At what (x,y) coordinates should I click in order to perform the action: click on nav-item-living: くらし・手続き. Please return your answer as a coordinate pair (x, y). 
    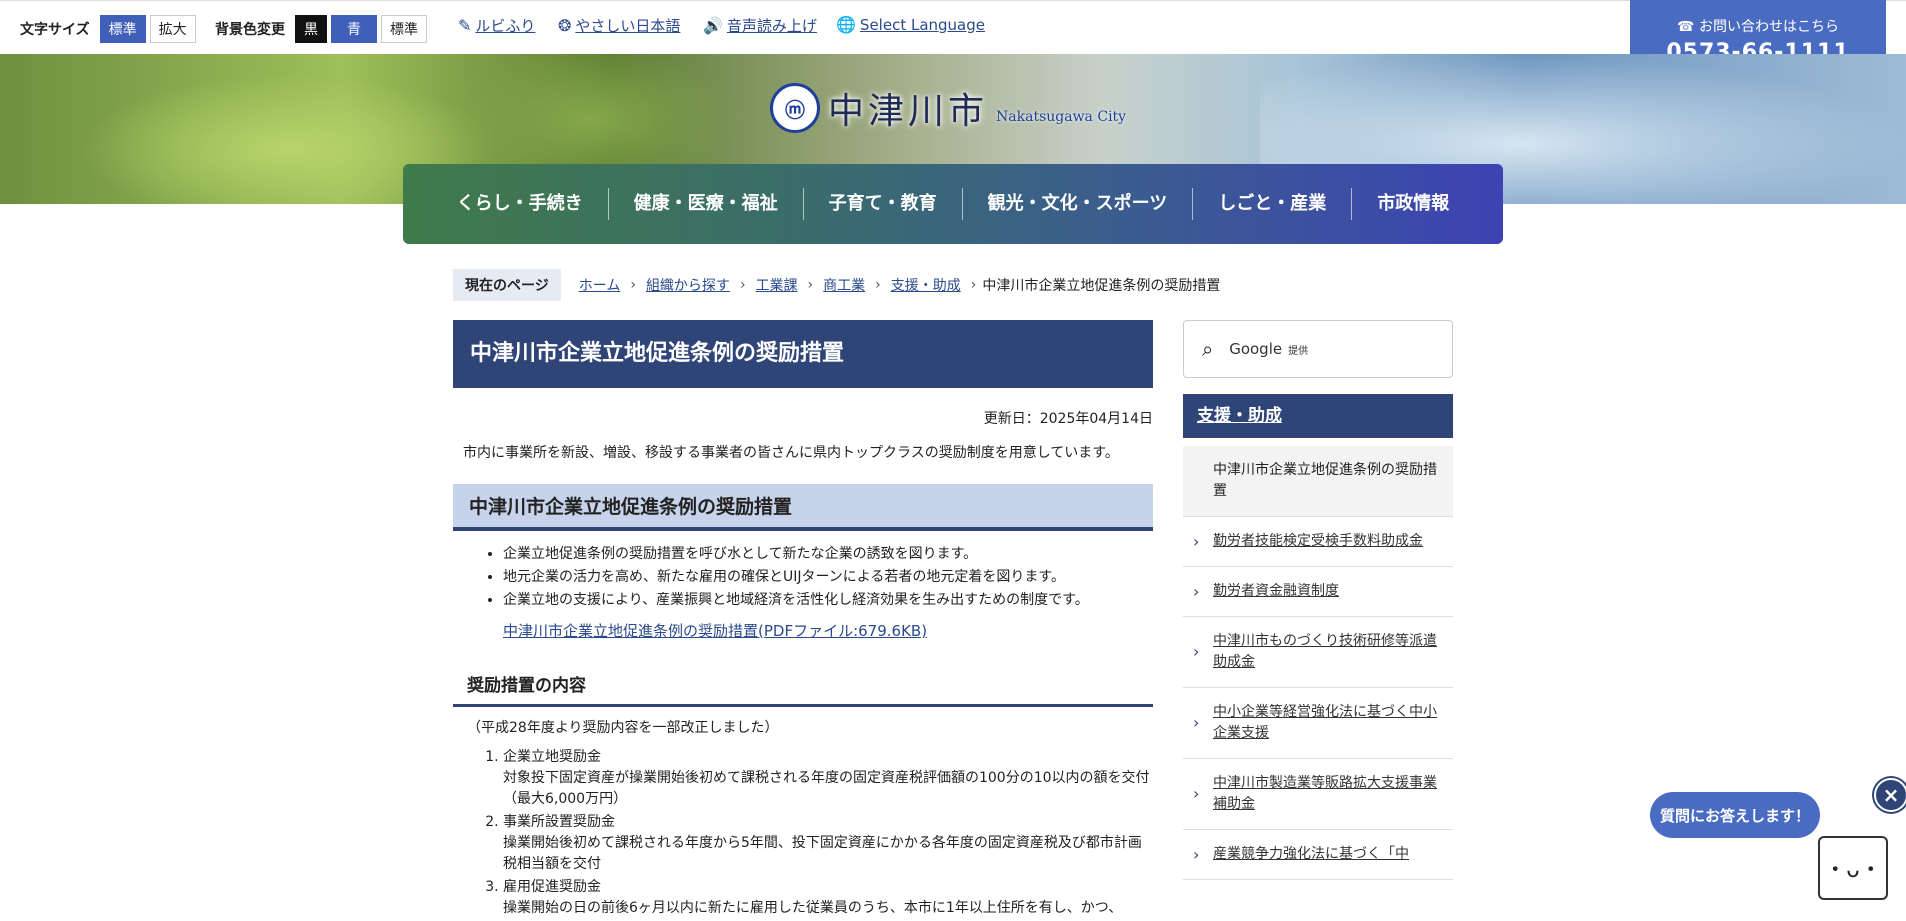
    Looking at the image, I should click on (520, 204).